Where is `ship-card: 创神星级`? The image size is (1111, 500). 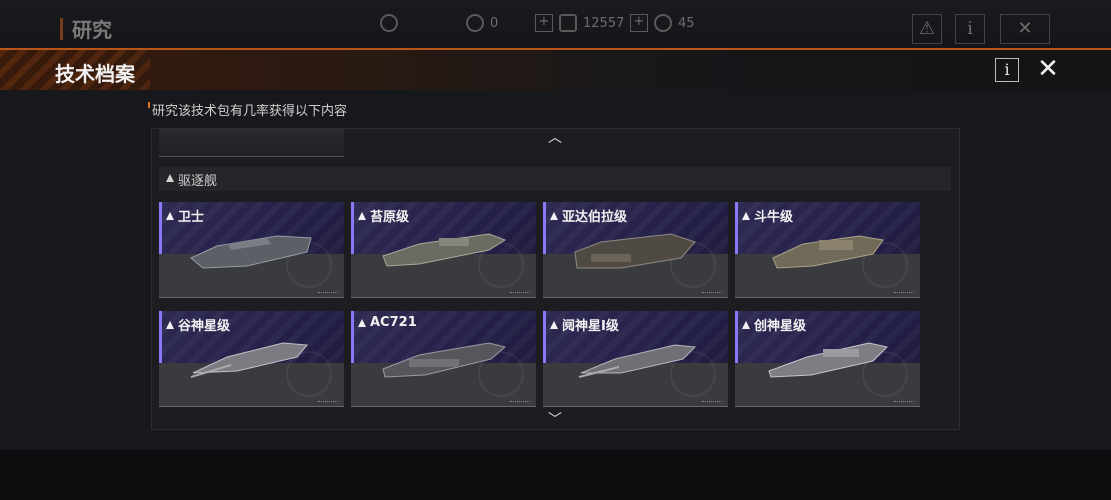
ship-card: 创神星级 is located at coordinates (827, 359).